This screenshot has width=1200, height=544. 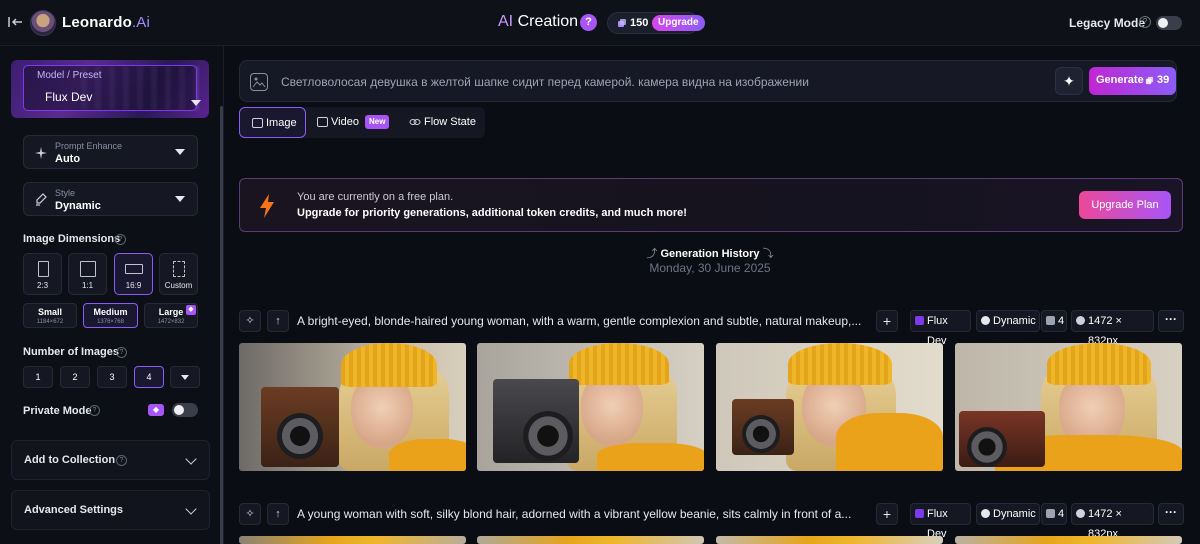 I want to click on model-chip: Flux Dev, so click(x=940, y=521).